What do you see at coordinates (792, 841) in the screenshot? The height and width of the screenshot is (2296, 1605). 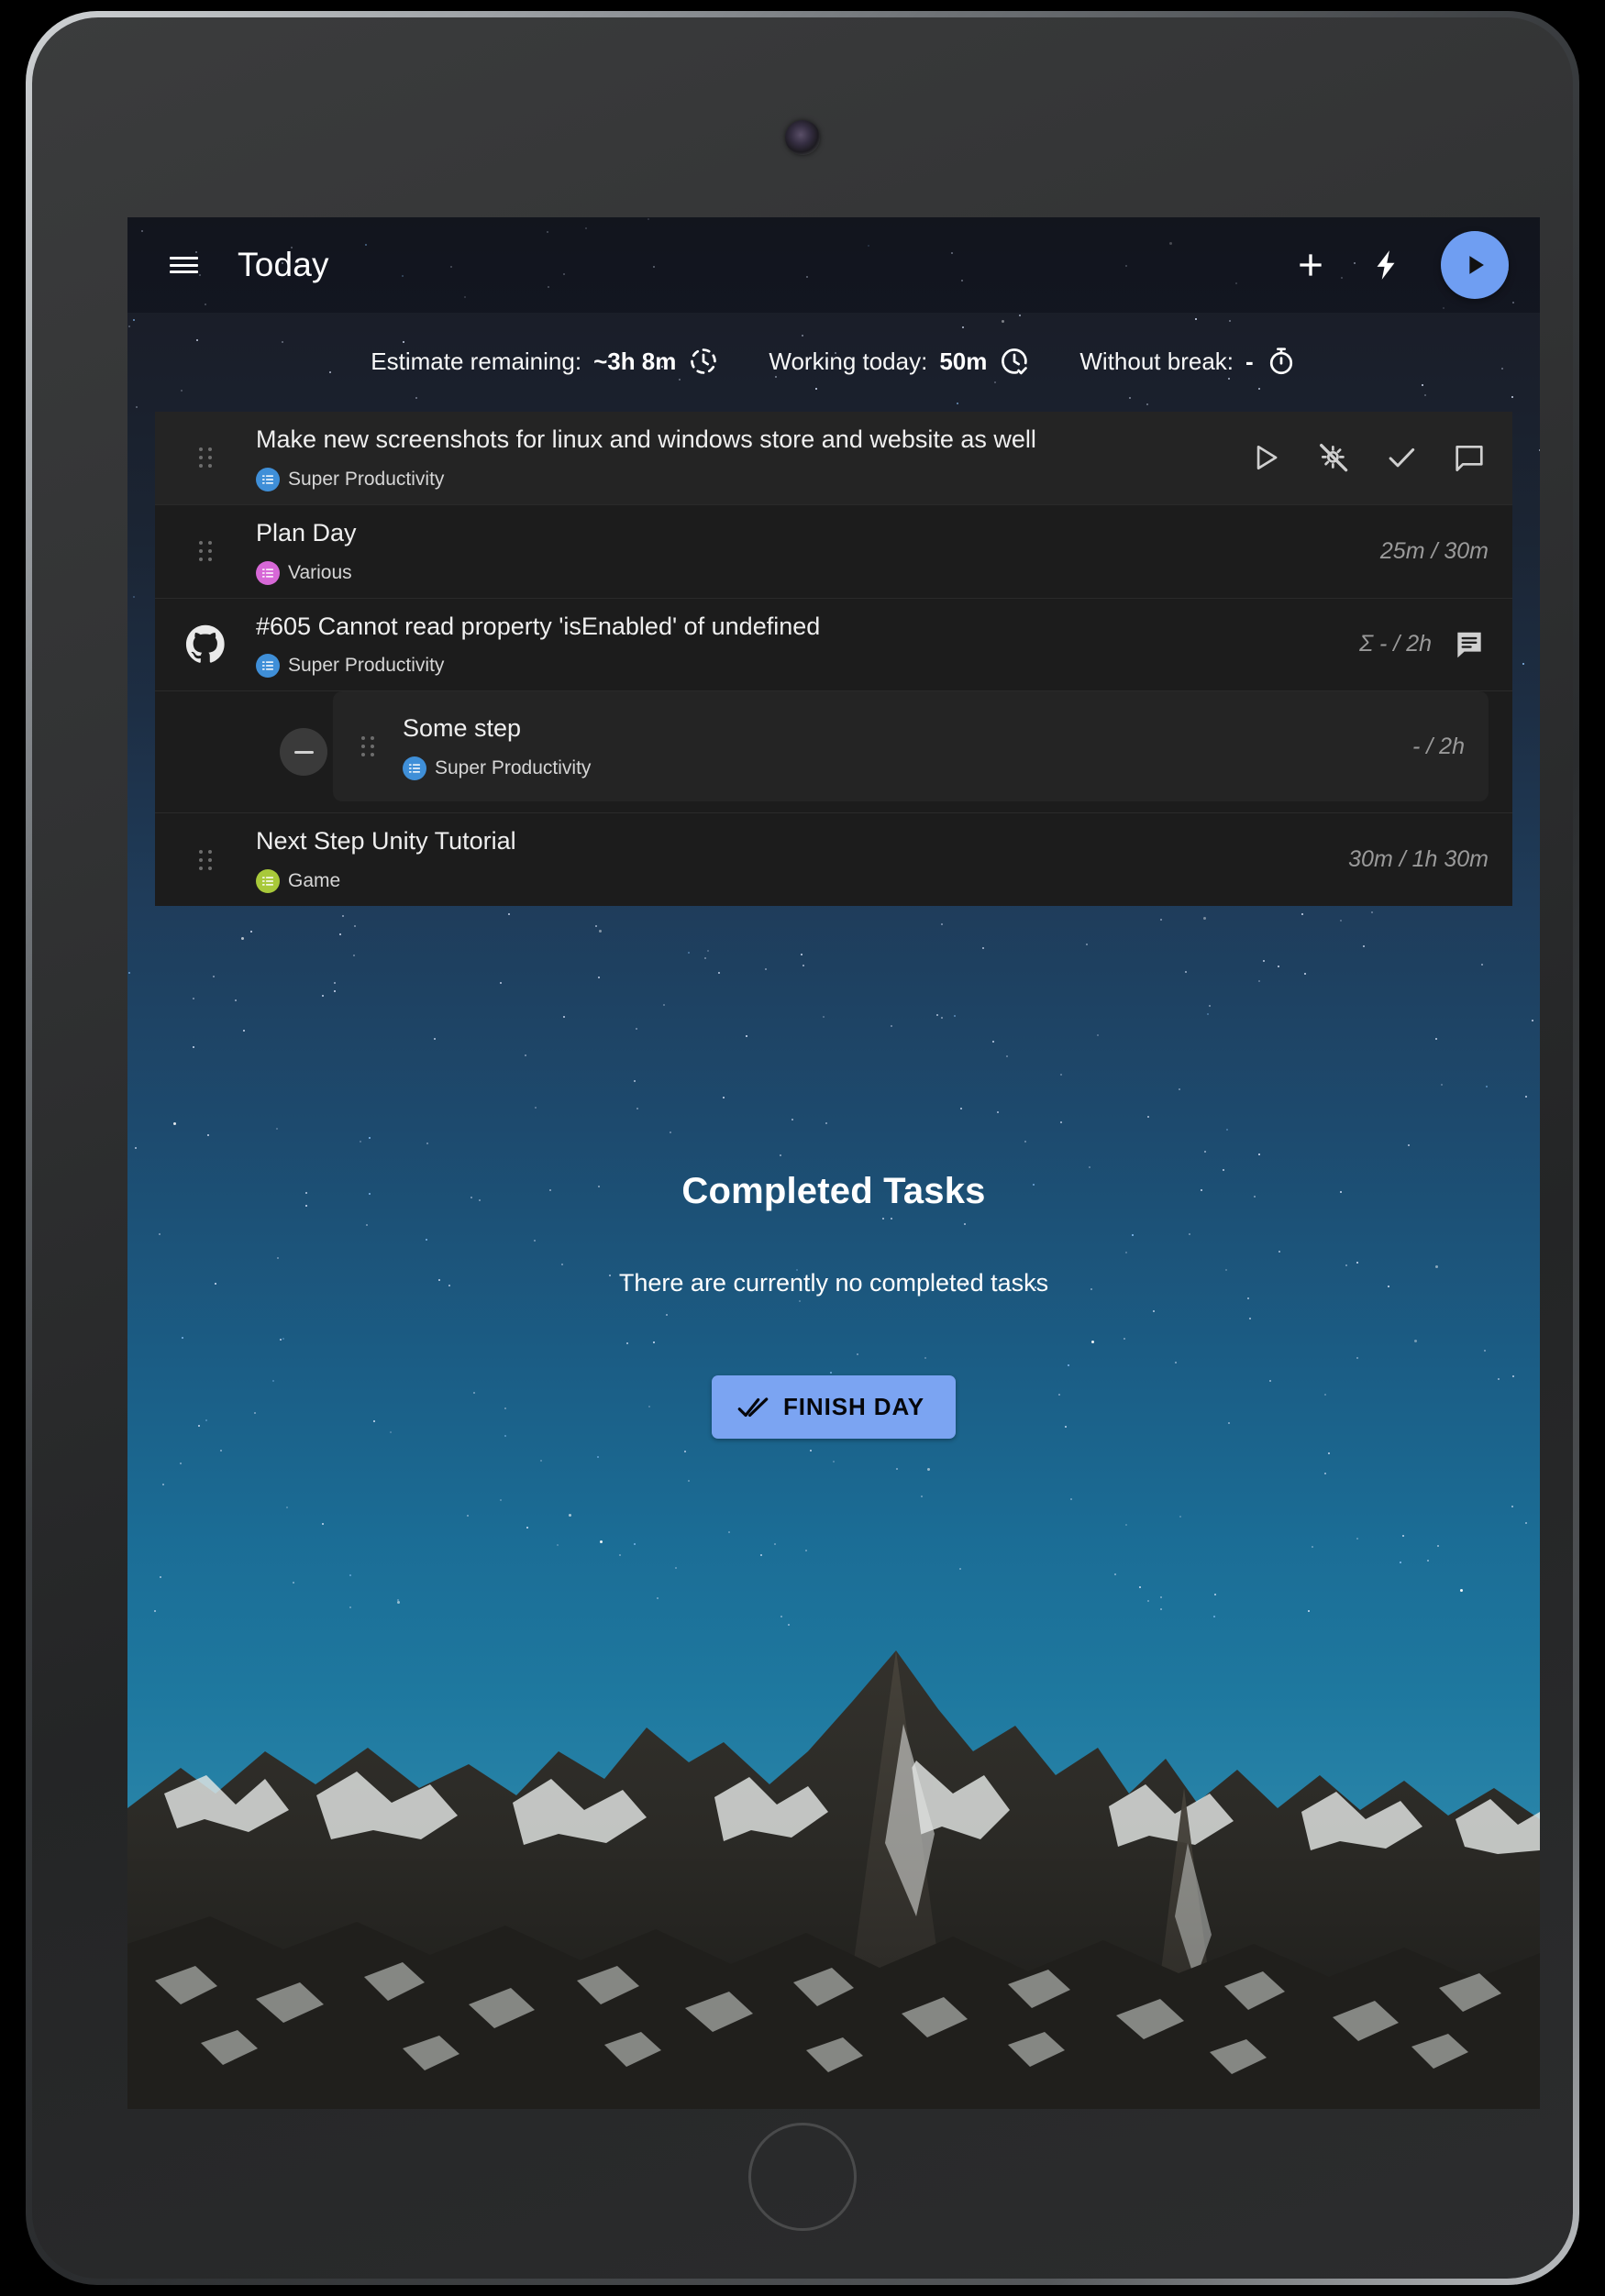 I see `task-title: Next Step Unity Tutorial` at bounding box center [792, 841].